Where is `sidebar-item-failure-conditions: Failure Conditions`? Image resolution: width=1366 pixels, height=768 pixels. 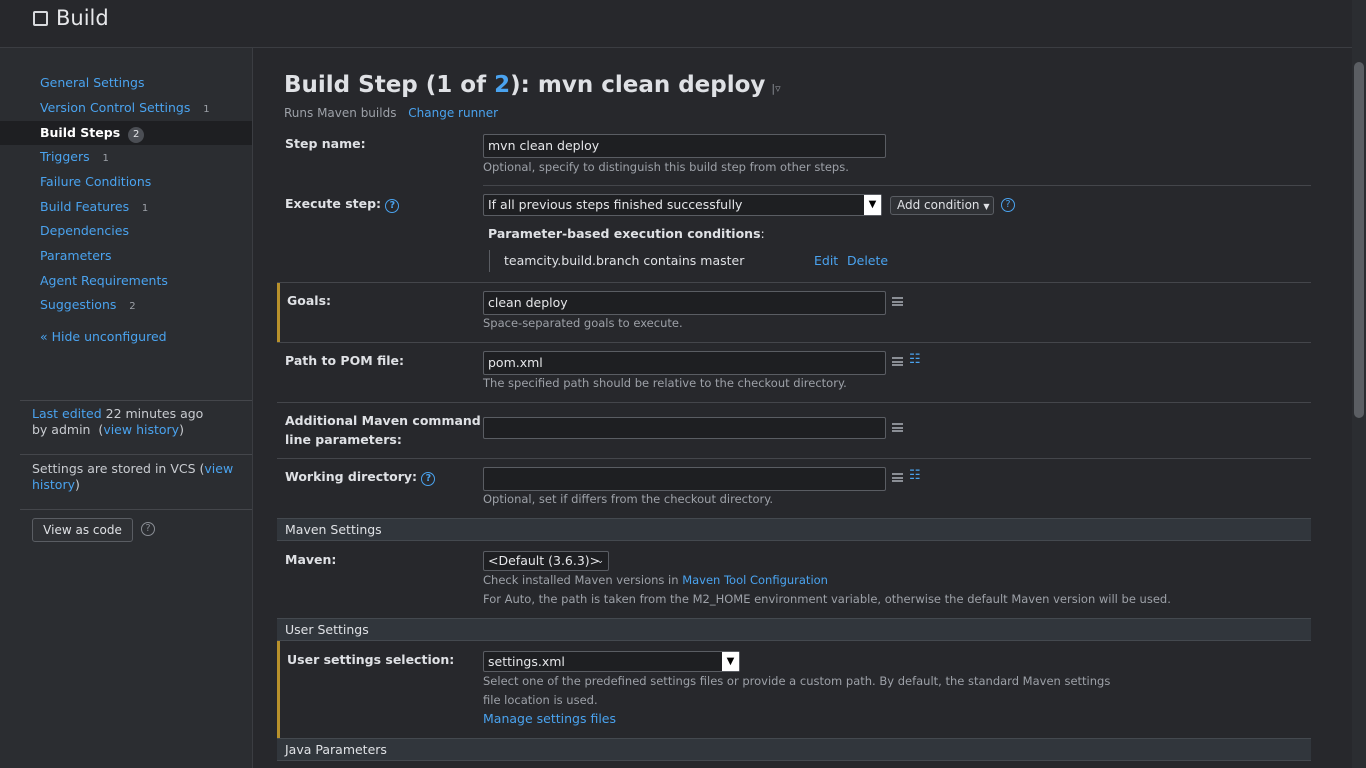 sidebar-item-failure-conditions: Failure Conditions is located at coordinates (126, 182).